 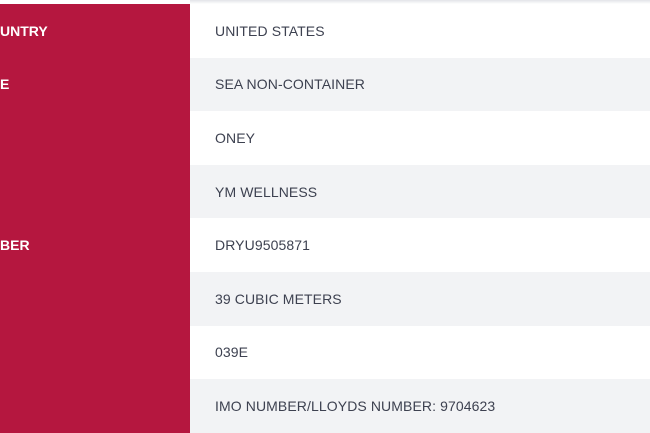 I want to click on table-row-vessel: YM WELLNESS, so click(x=325, y=191).